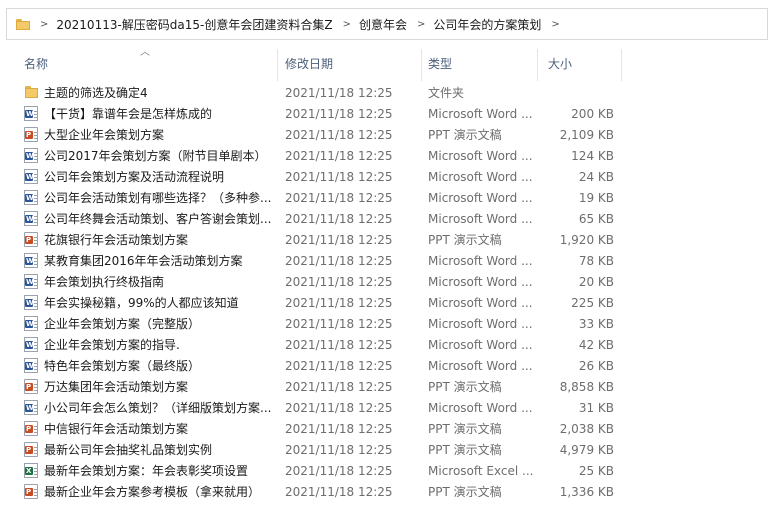  I want to click on file-name: 主题的筛选及确定4, so click(96, 93).